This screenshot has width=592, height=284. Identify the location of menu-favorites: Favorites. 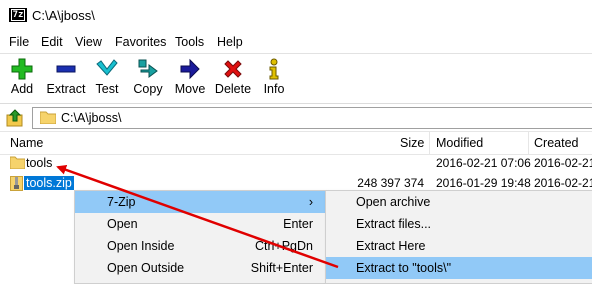
(140, 42).